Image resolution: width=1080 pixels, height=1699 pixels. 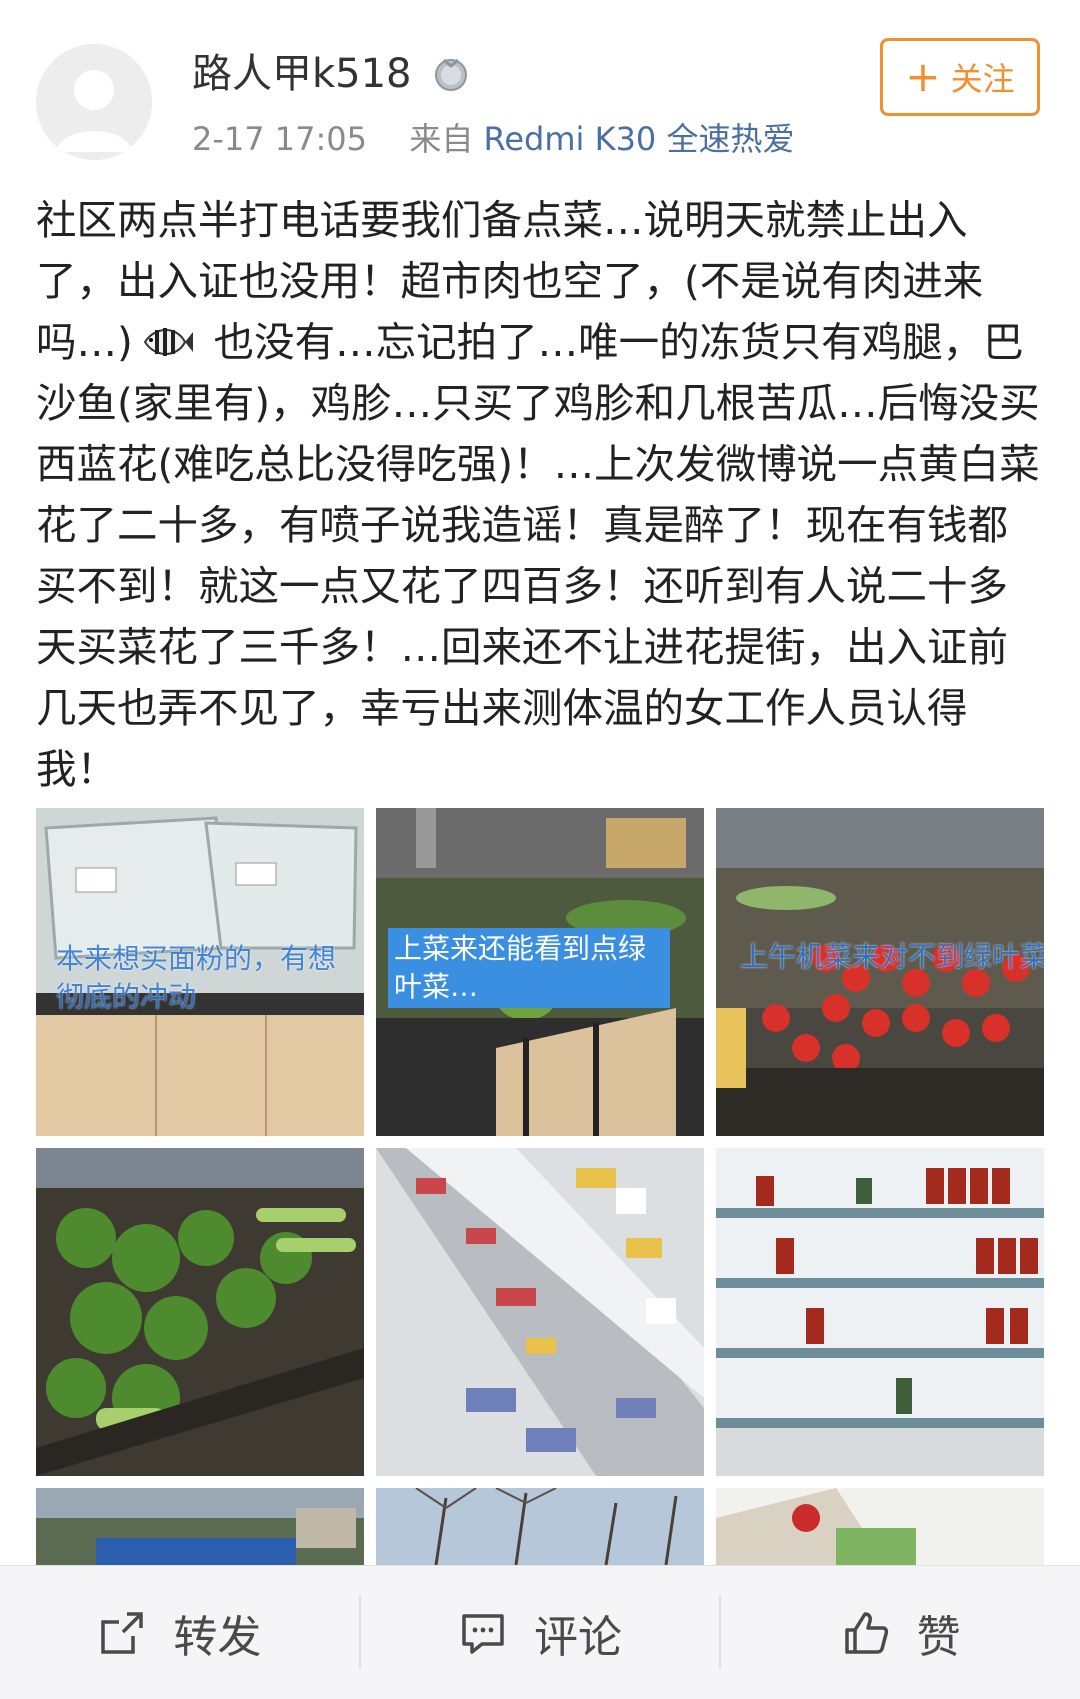 I want to click on repost-label: 转发, so click(x=217, y=1637).